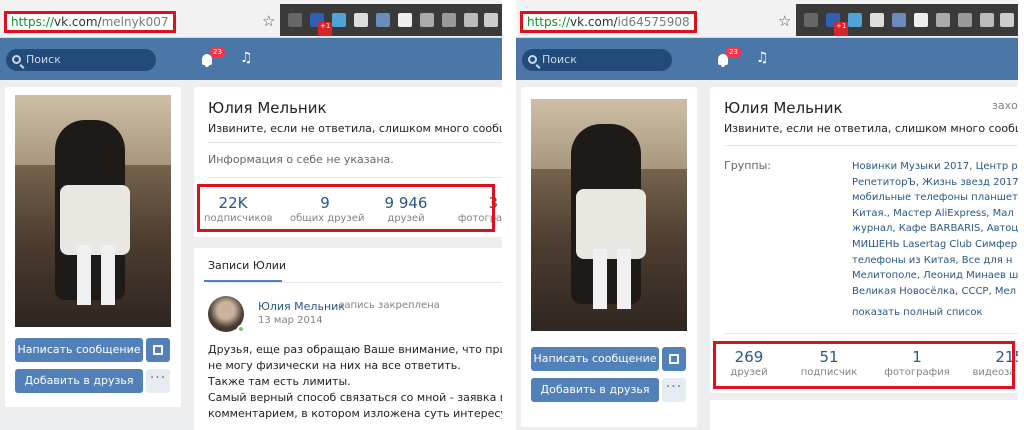 This screenshot has width=1024, height=430. What do you see at coordinates (935, 198) in the screenshot?
I see `groups-line: мобильные телефоны планшет` at bounding box center [935, 198].